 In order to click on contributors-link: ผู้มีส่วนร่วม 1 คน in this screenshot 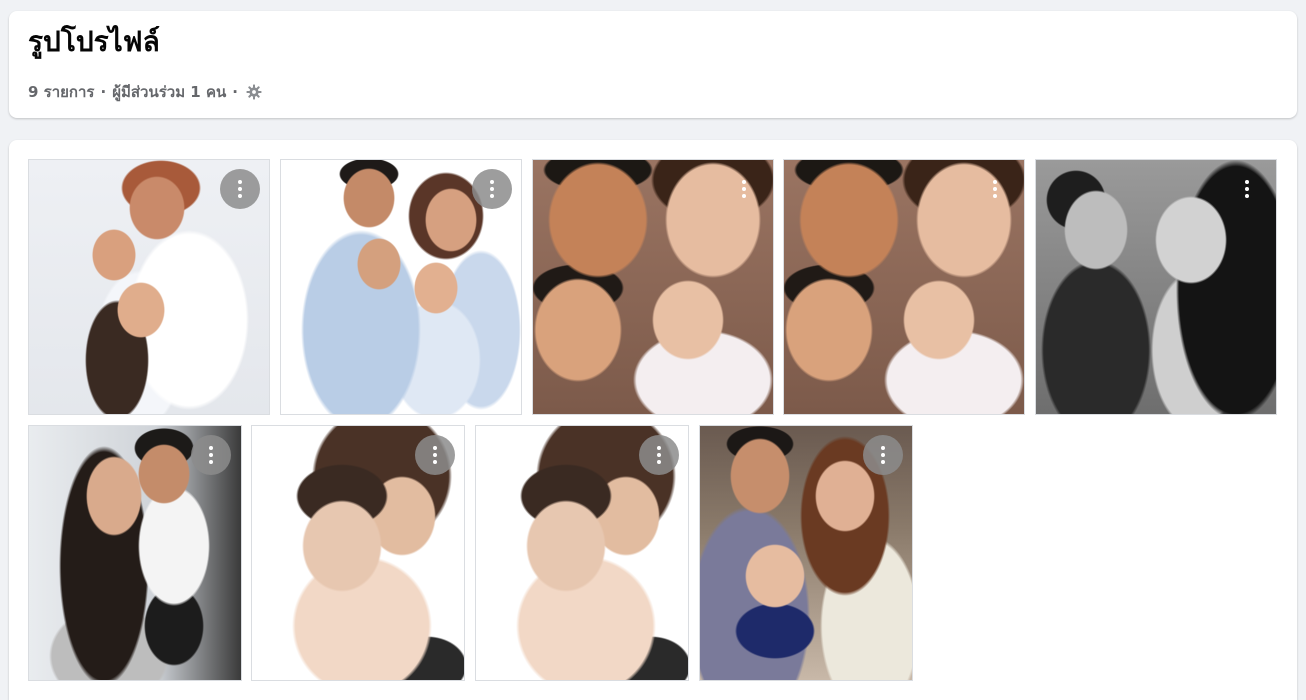, I will do `click(169, 92)`.